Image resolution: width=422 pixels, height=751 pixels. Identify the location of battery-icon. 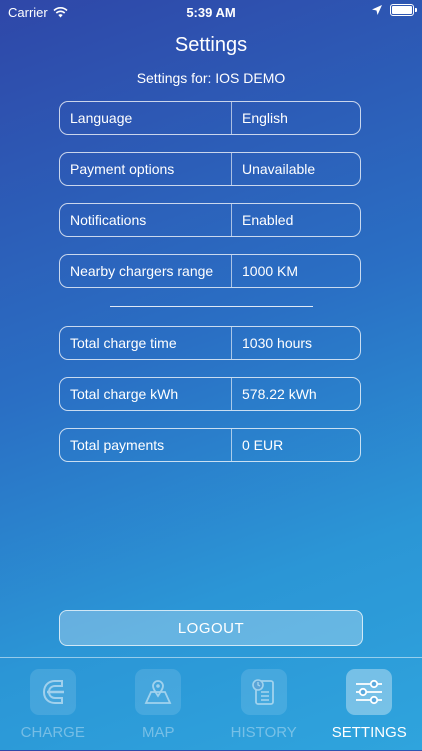
(402, 10).